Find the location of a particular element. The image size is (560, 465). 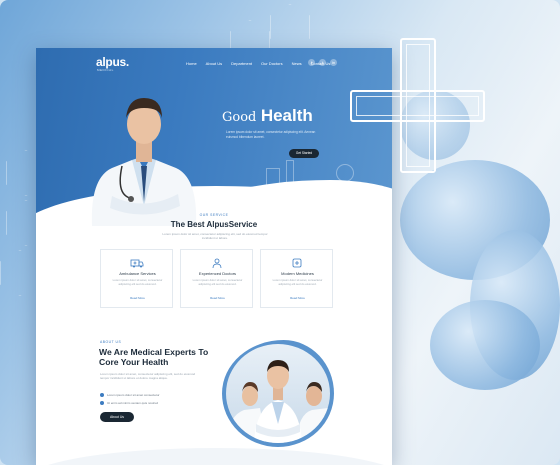

glove-shape is located at coordinates (485, 345).